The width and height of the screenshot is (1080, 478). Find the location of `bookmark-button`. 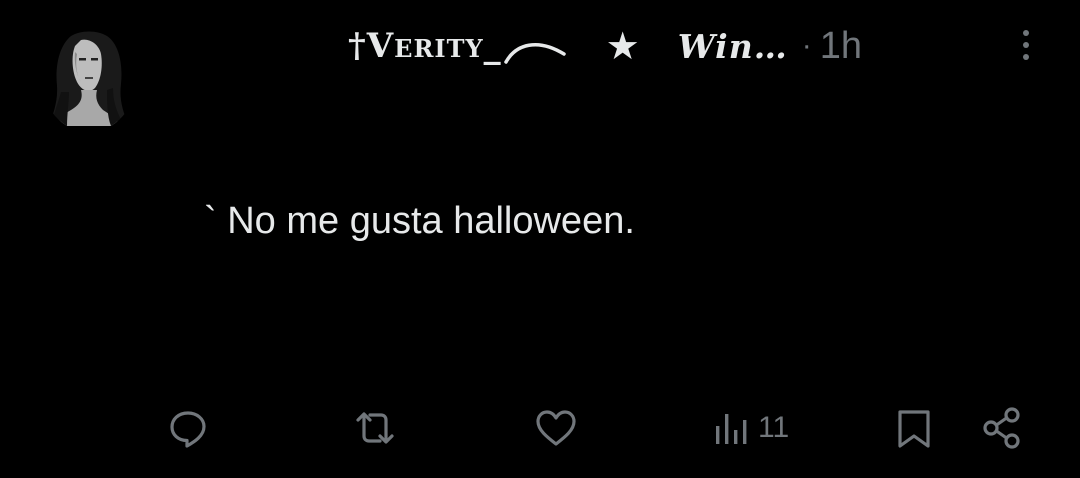

bookmark-button is located at coordinates (914, 428).